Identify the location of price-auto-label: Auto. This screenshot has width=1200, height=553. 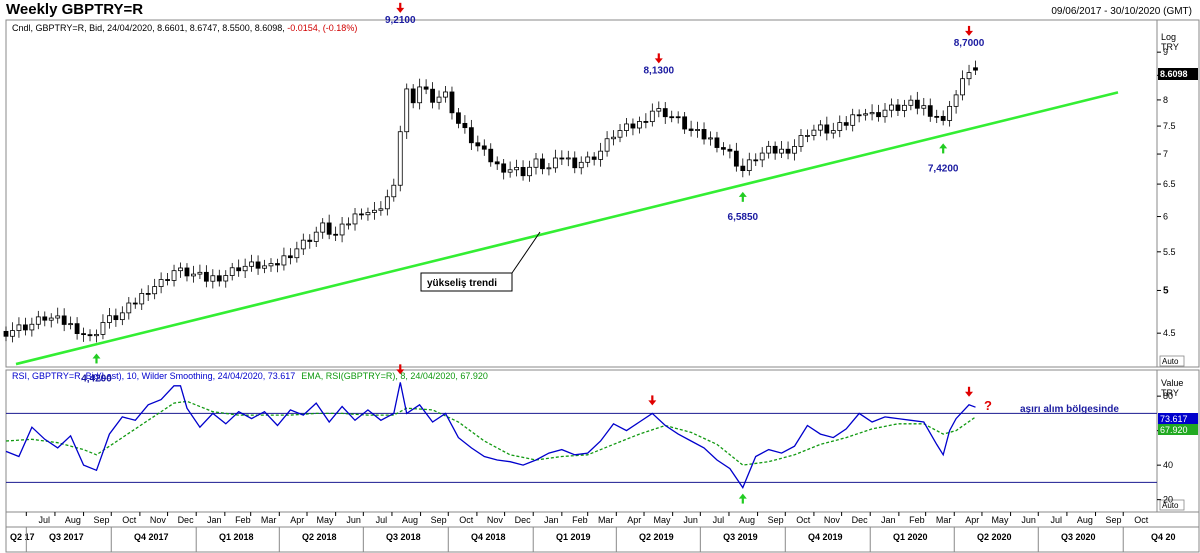
(1170, 361).